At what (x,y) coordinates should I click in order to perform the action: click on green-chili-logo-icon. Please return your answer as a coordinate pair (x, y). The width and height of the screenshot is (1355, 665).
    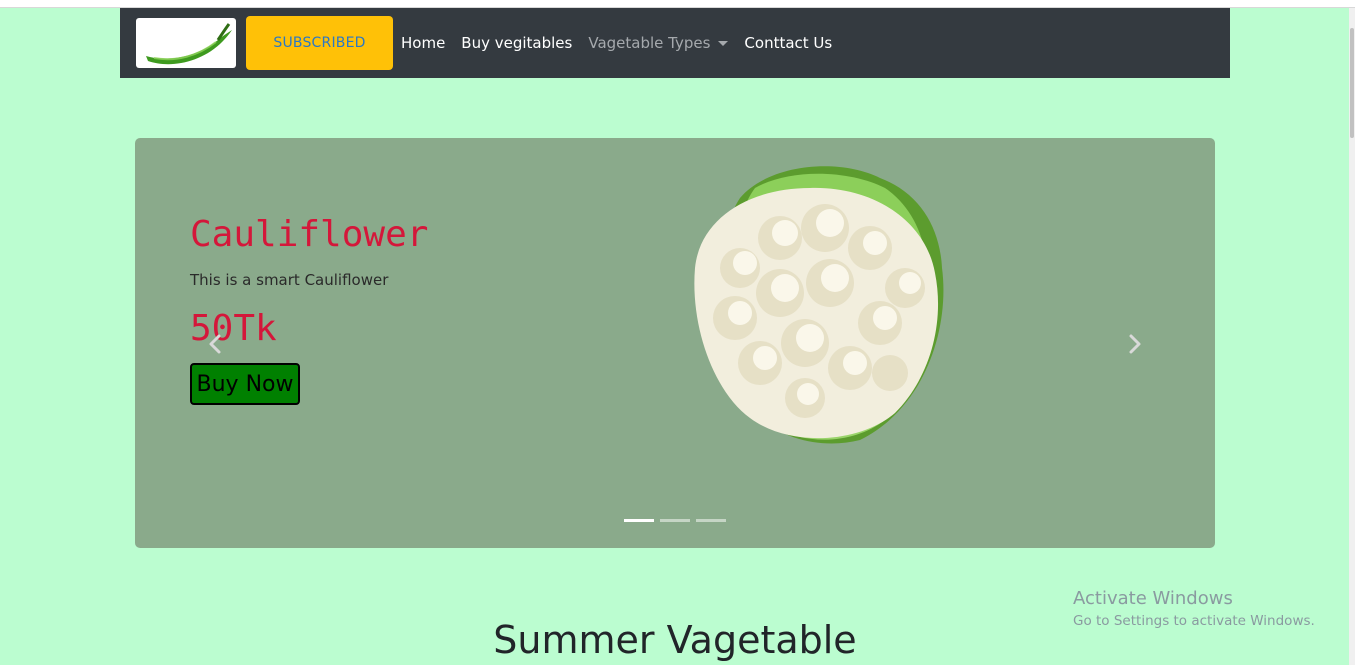
    Looking at the image, I should click on (189, 44).